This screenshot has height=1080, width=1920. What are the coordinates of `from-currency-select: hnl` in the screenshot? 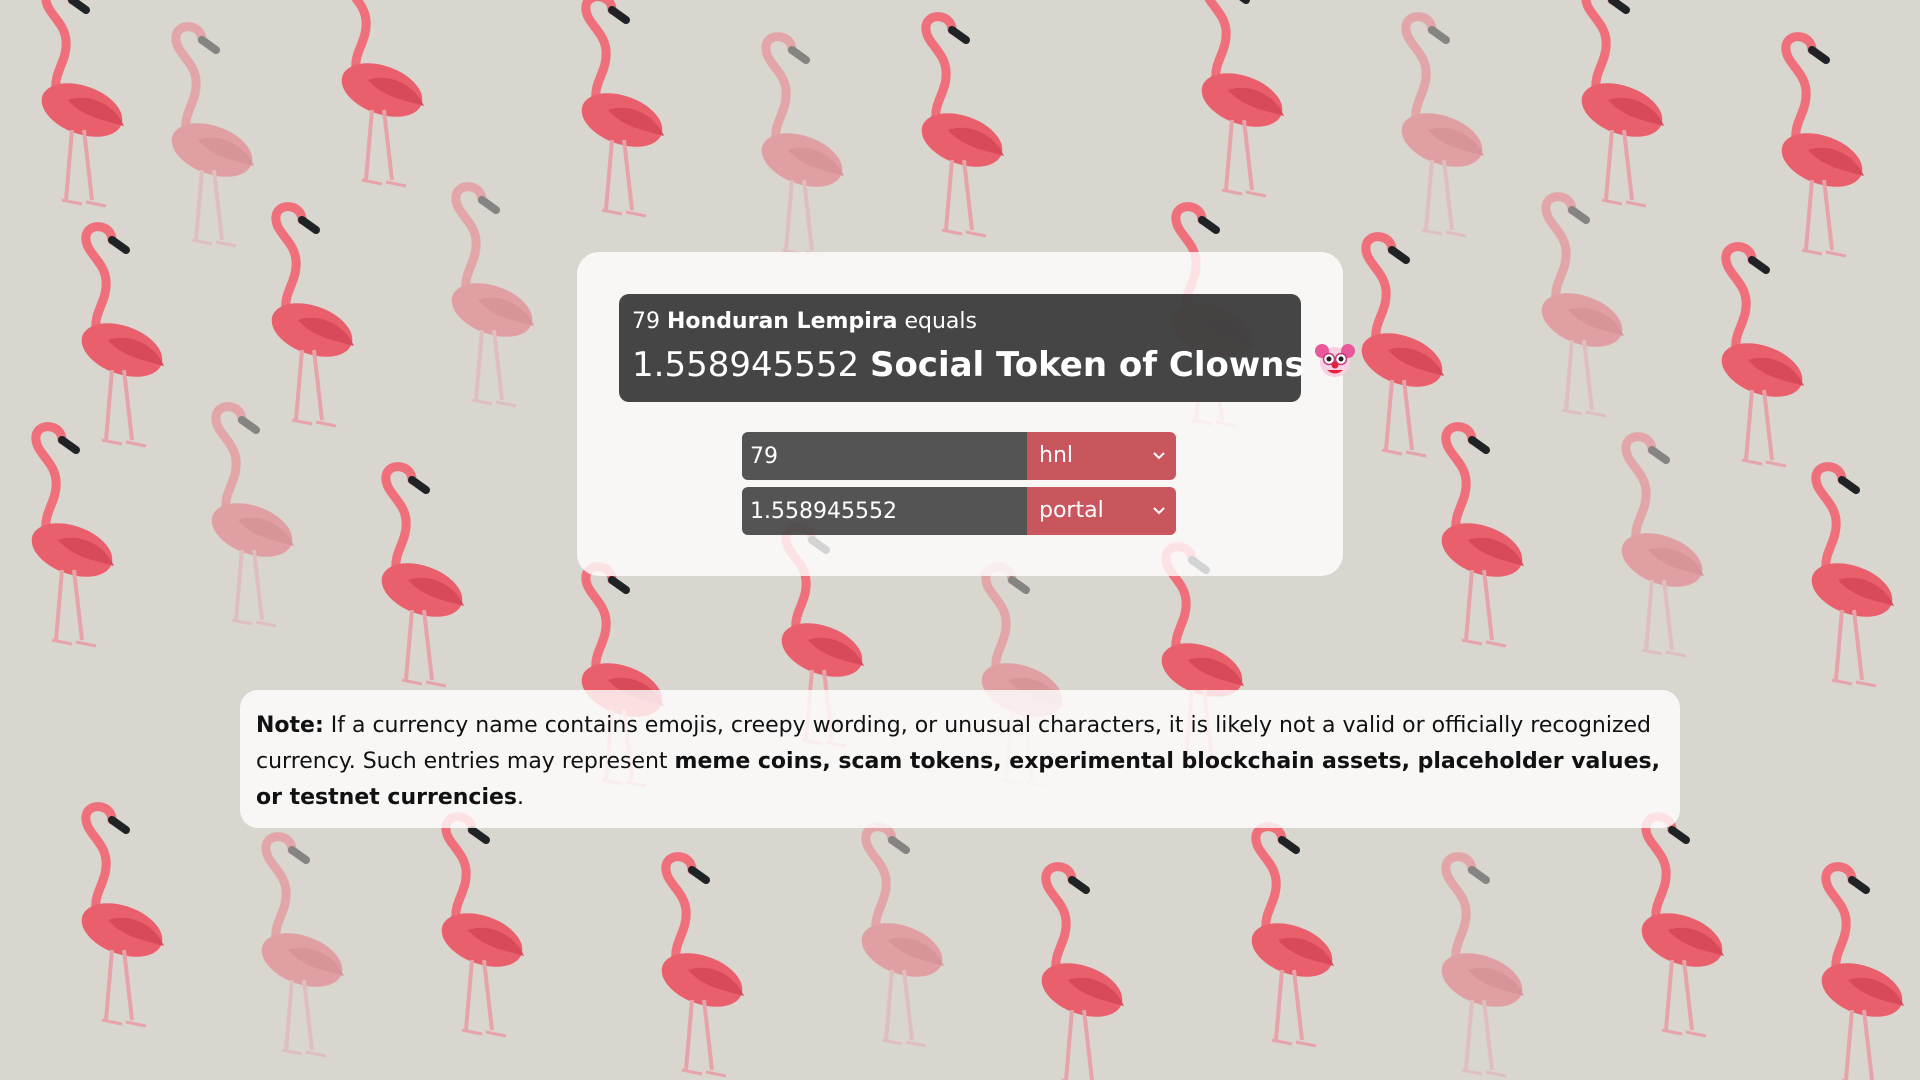 It's located at (1101, 456).